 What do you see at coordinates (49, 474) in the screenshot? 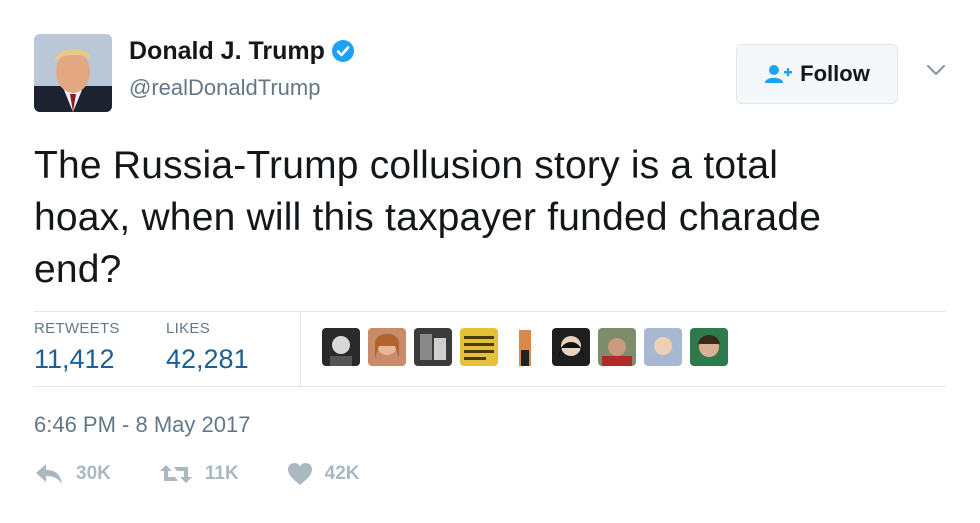
I see `reply-icon` at bounding box center [49, 474].